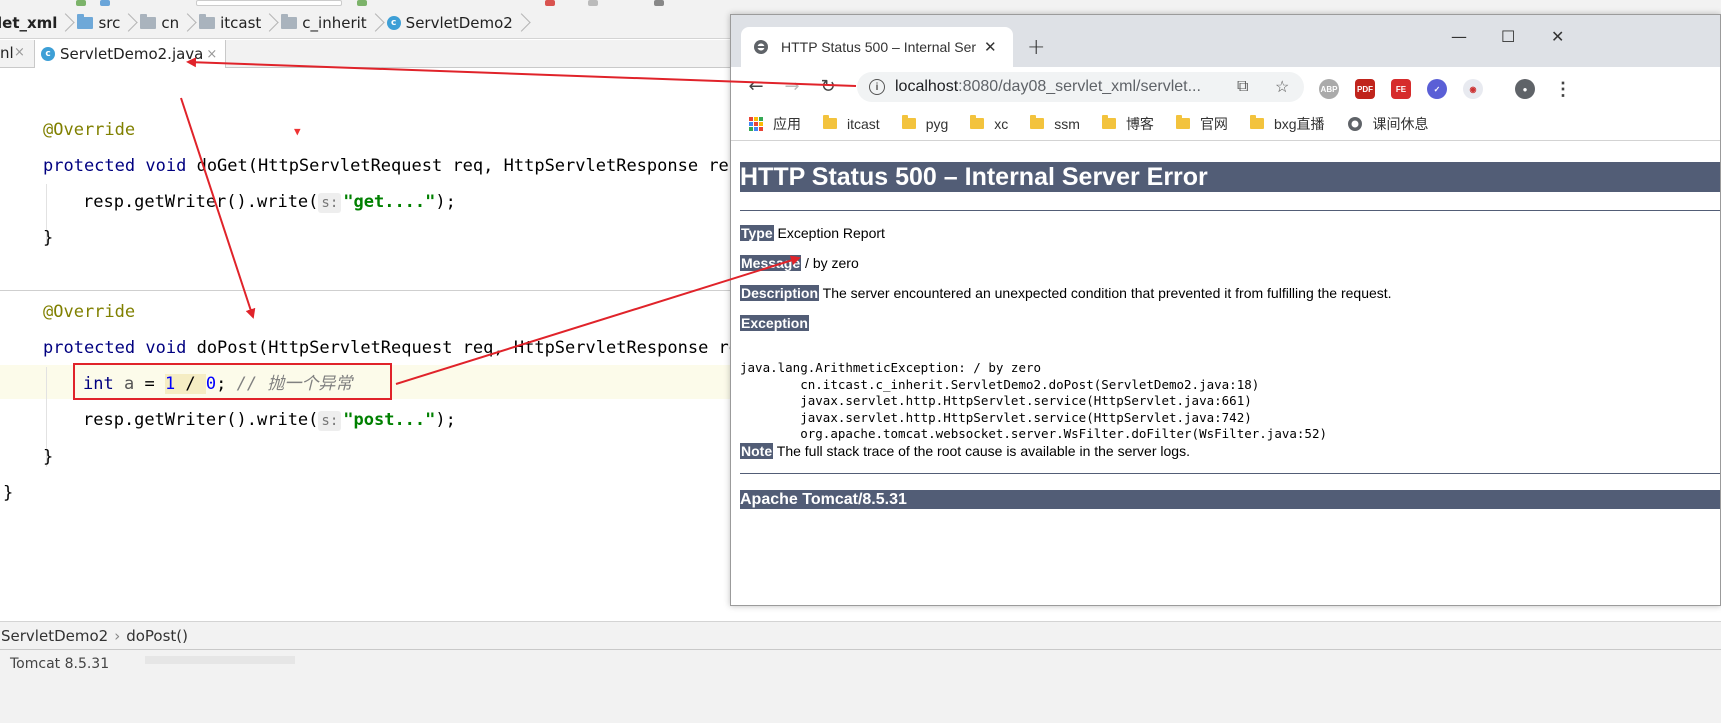  Describe the element at coordinates (756, 86) in the screenshot. I see `back-arrow-icon: ←` at that location.